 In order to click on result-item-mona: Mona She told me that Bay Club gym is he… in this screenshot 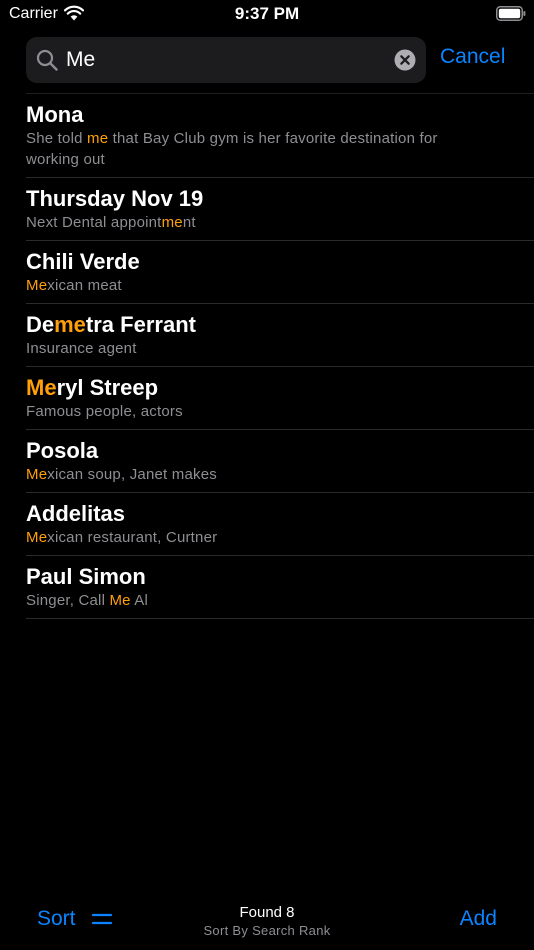, I will do `click(280, 136)`.